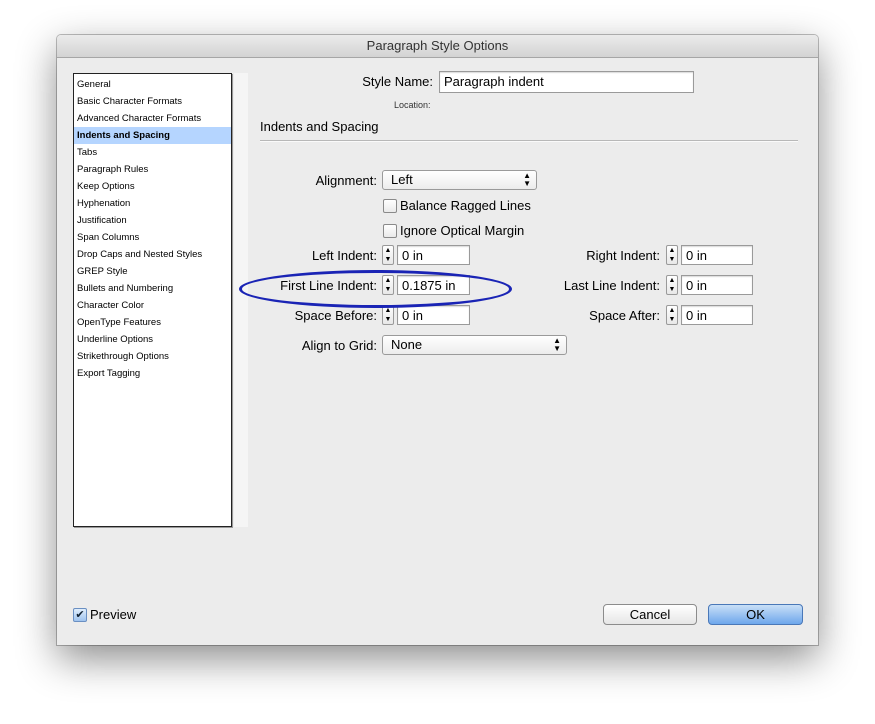 The image size is (875, 724). I want to click on window-title: Paragraph Style Options, so click(437, 46).